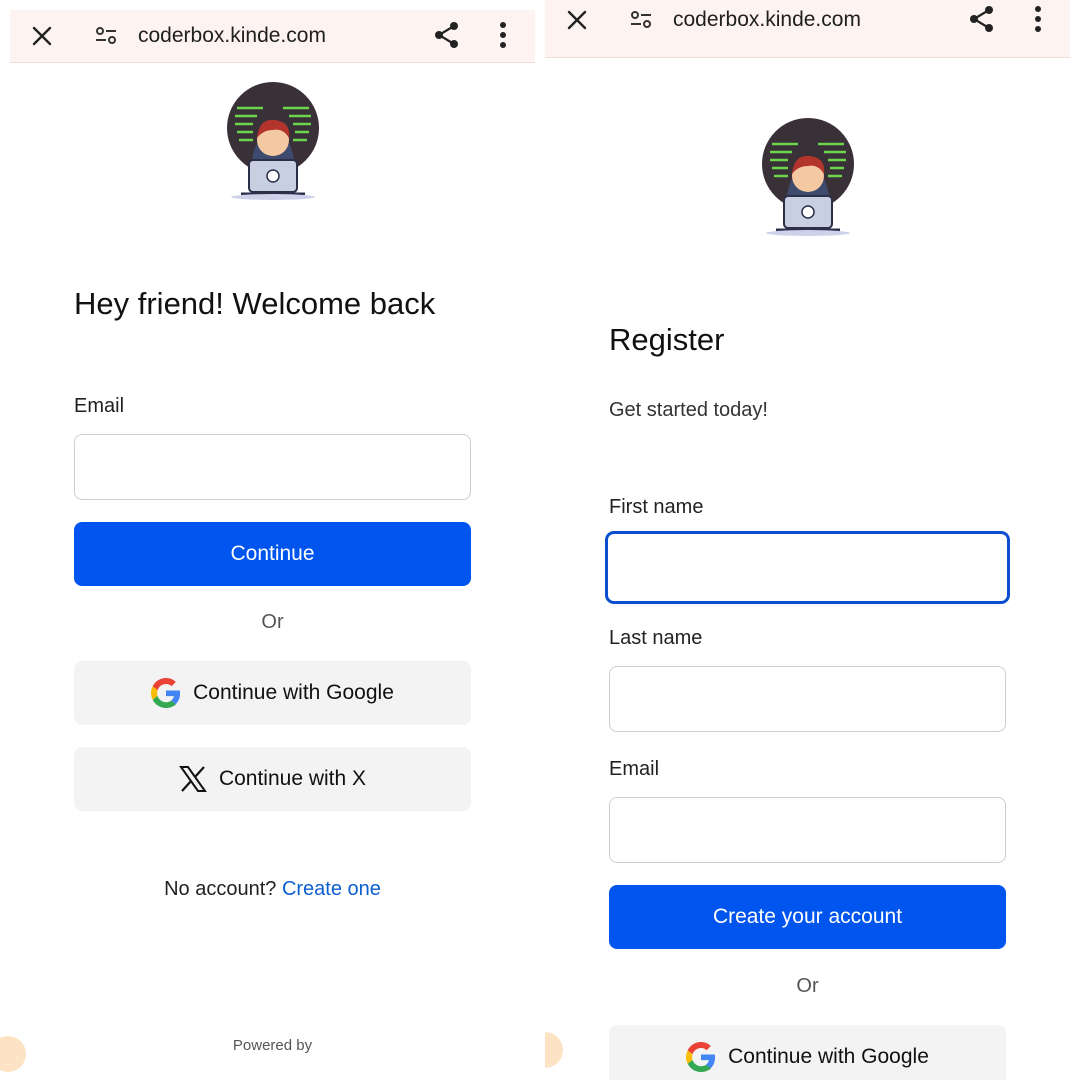 This screenshot has width=1080, height=1080. Describe the element at coordinates (220, 889) in the screenshot. I see `no-account-text: No account?` at that location.